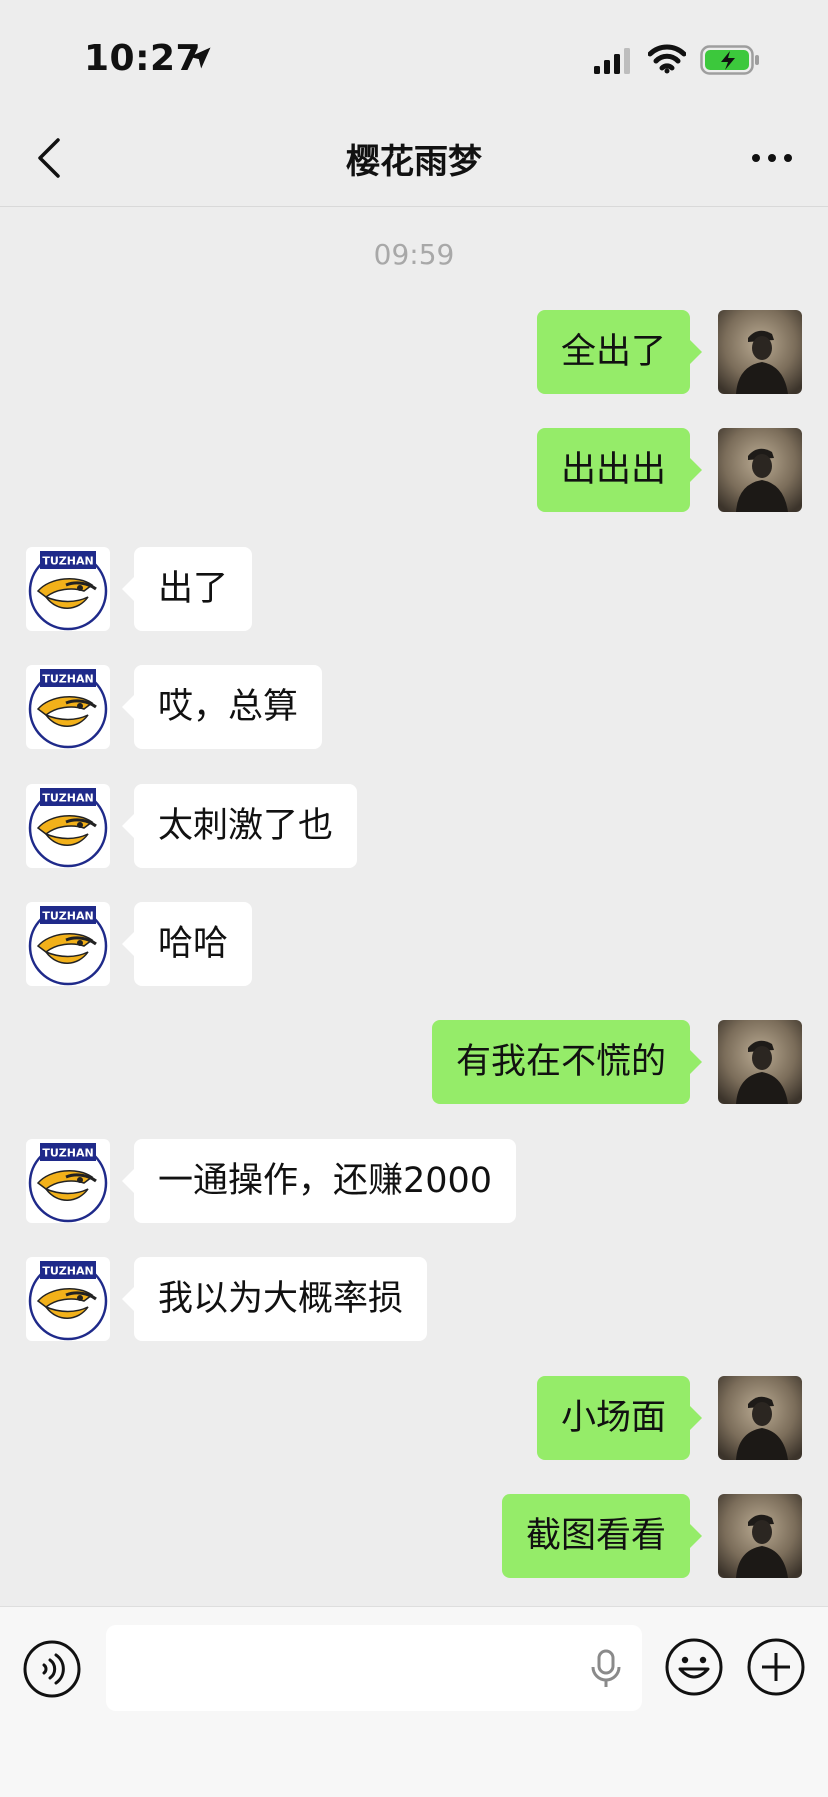 The height and width of the screenshot is (1797, 828). I want to click on message-timestamp: 09:59, so click(414, 254).